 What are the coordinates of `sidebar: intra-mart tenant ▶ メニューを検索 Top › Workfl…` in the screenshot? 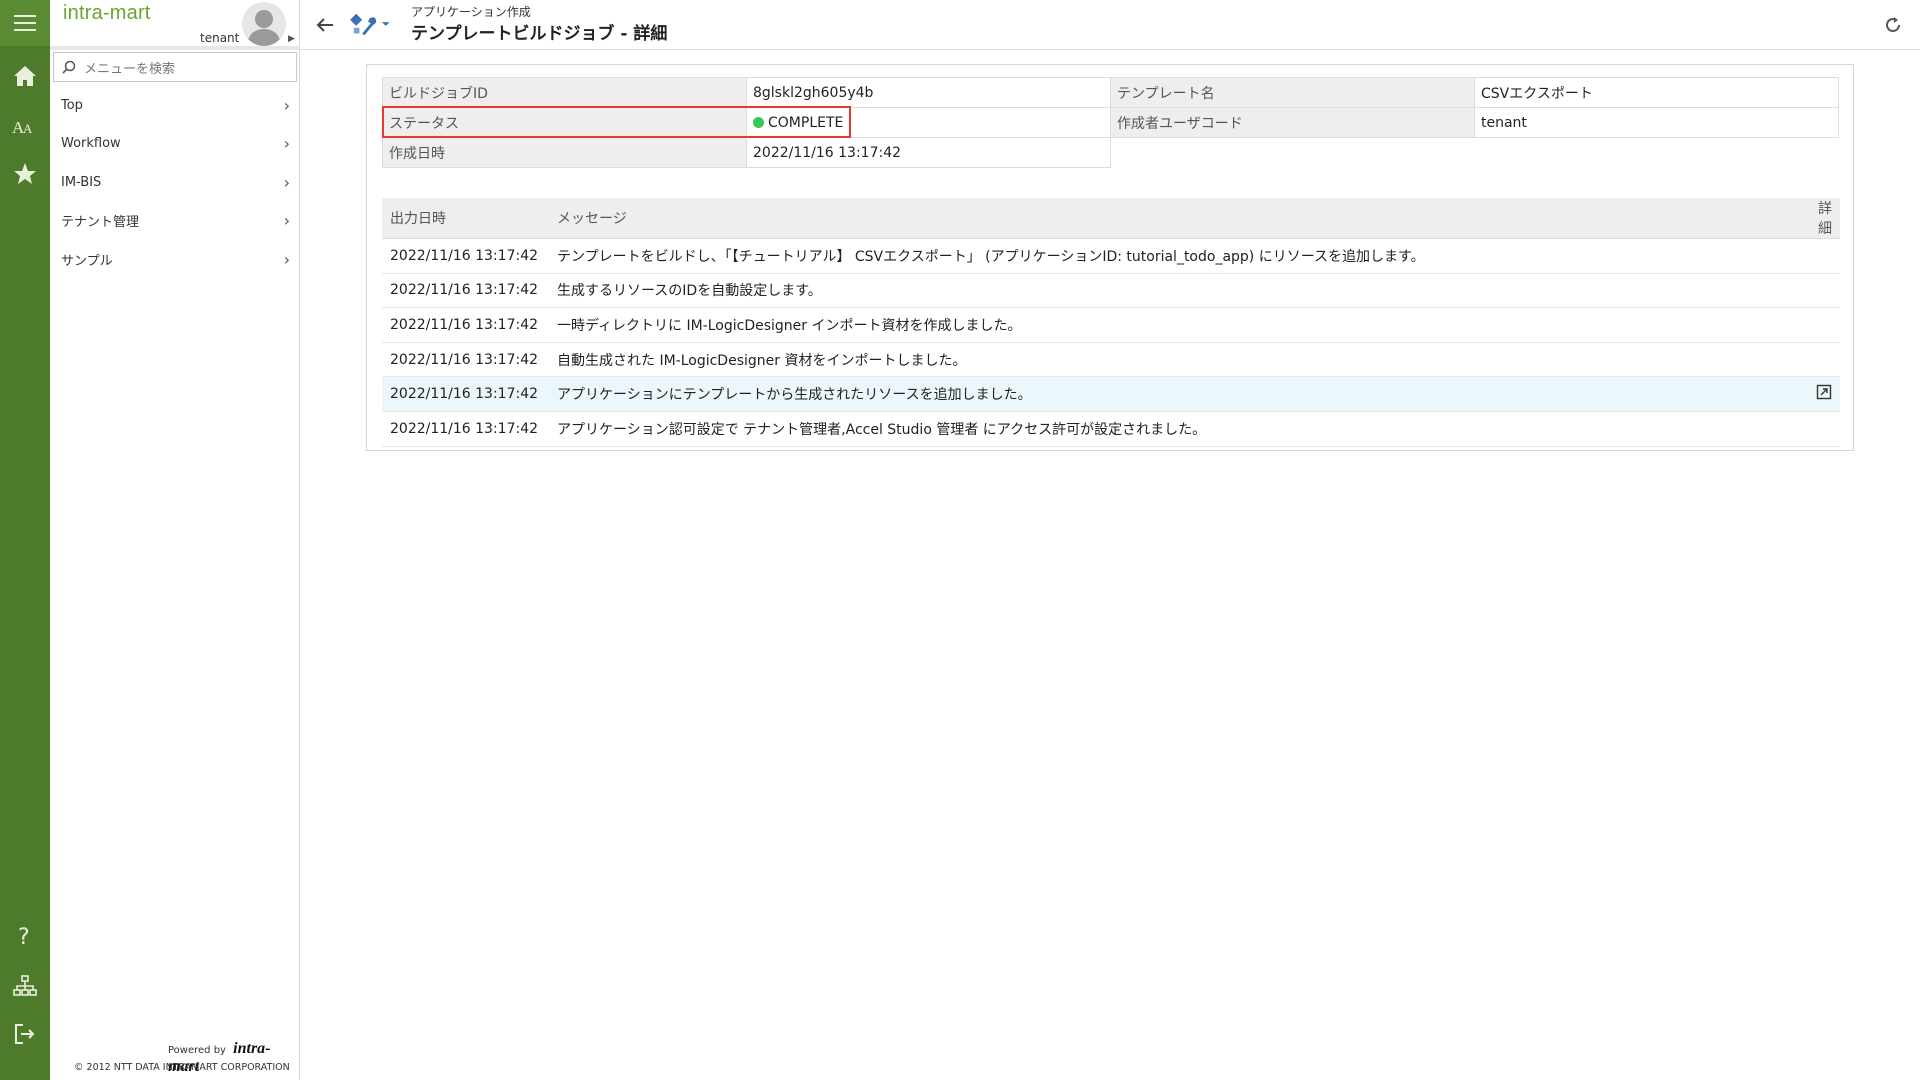 It's located at (175, 540).